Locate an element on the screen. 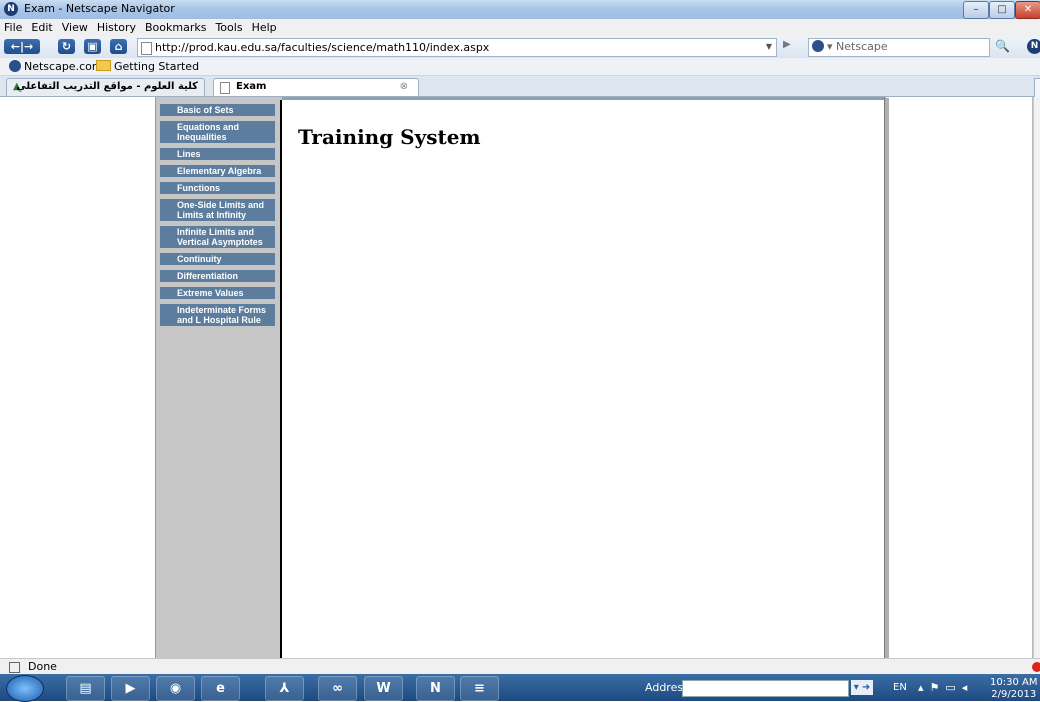 This screenshot has height=702, width=1040. close-button: ✕ is located at coordinates (1027, 10).